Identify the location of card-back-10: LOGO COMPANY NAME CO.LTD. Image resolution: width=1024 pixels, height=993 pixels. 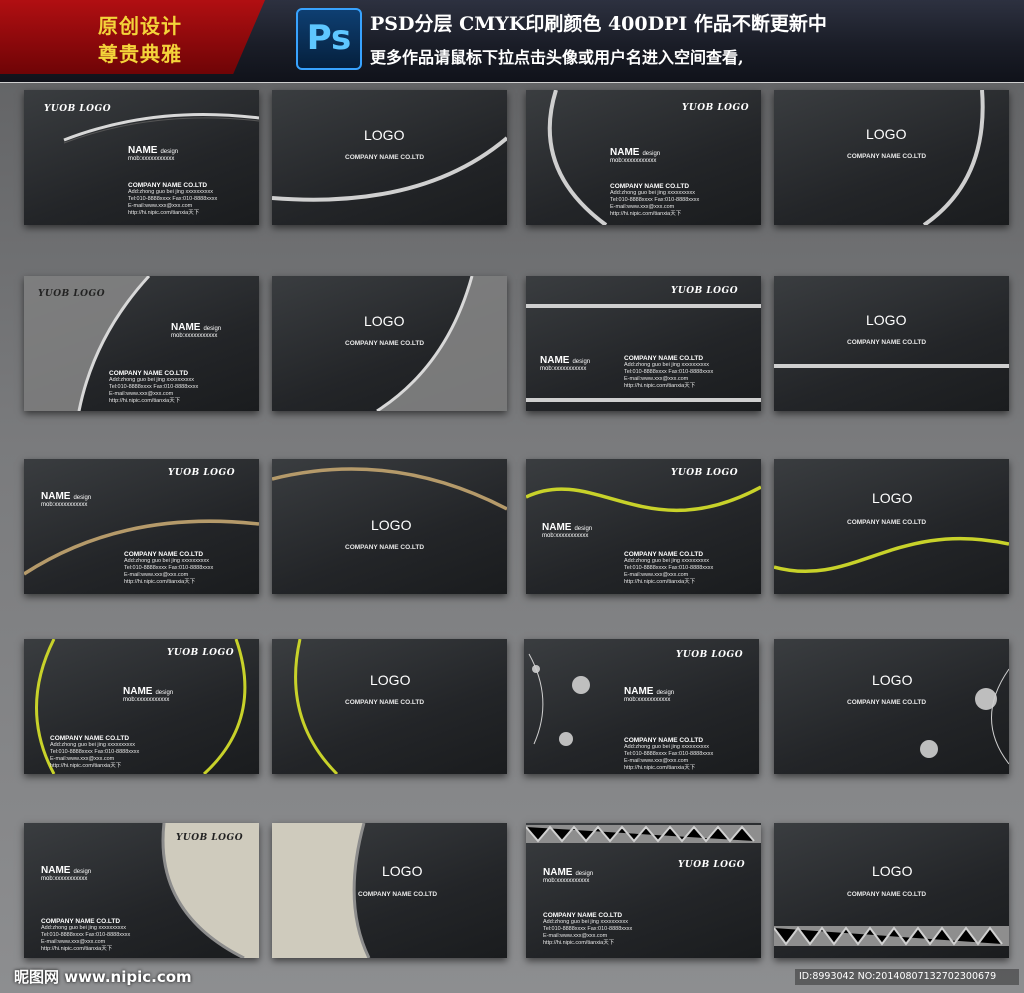
(891, 890).